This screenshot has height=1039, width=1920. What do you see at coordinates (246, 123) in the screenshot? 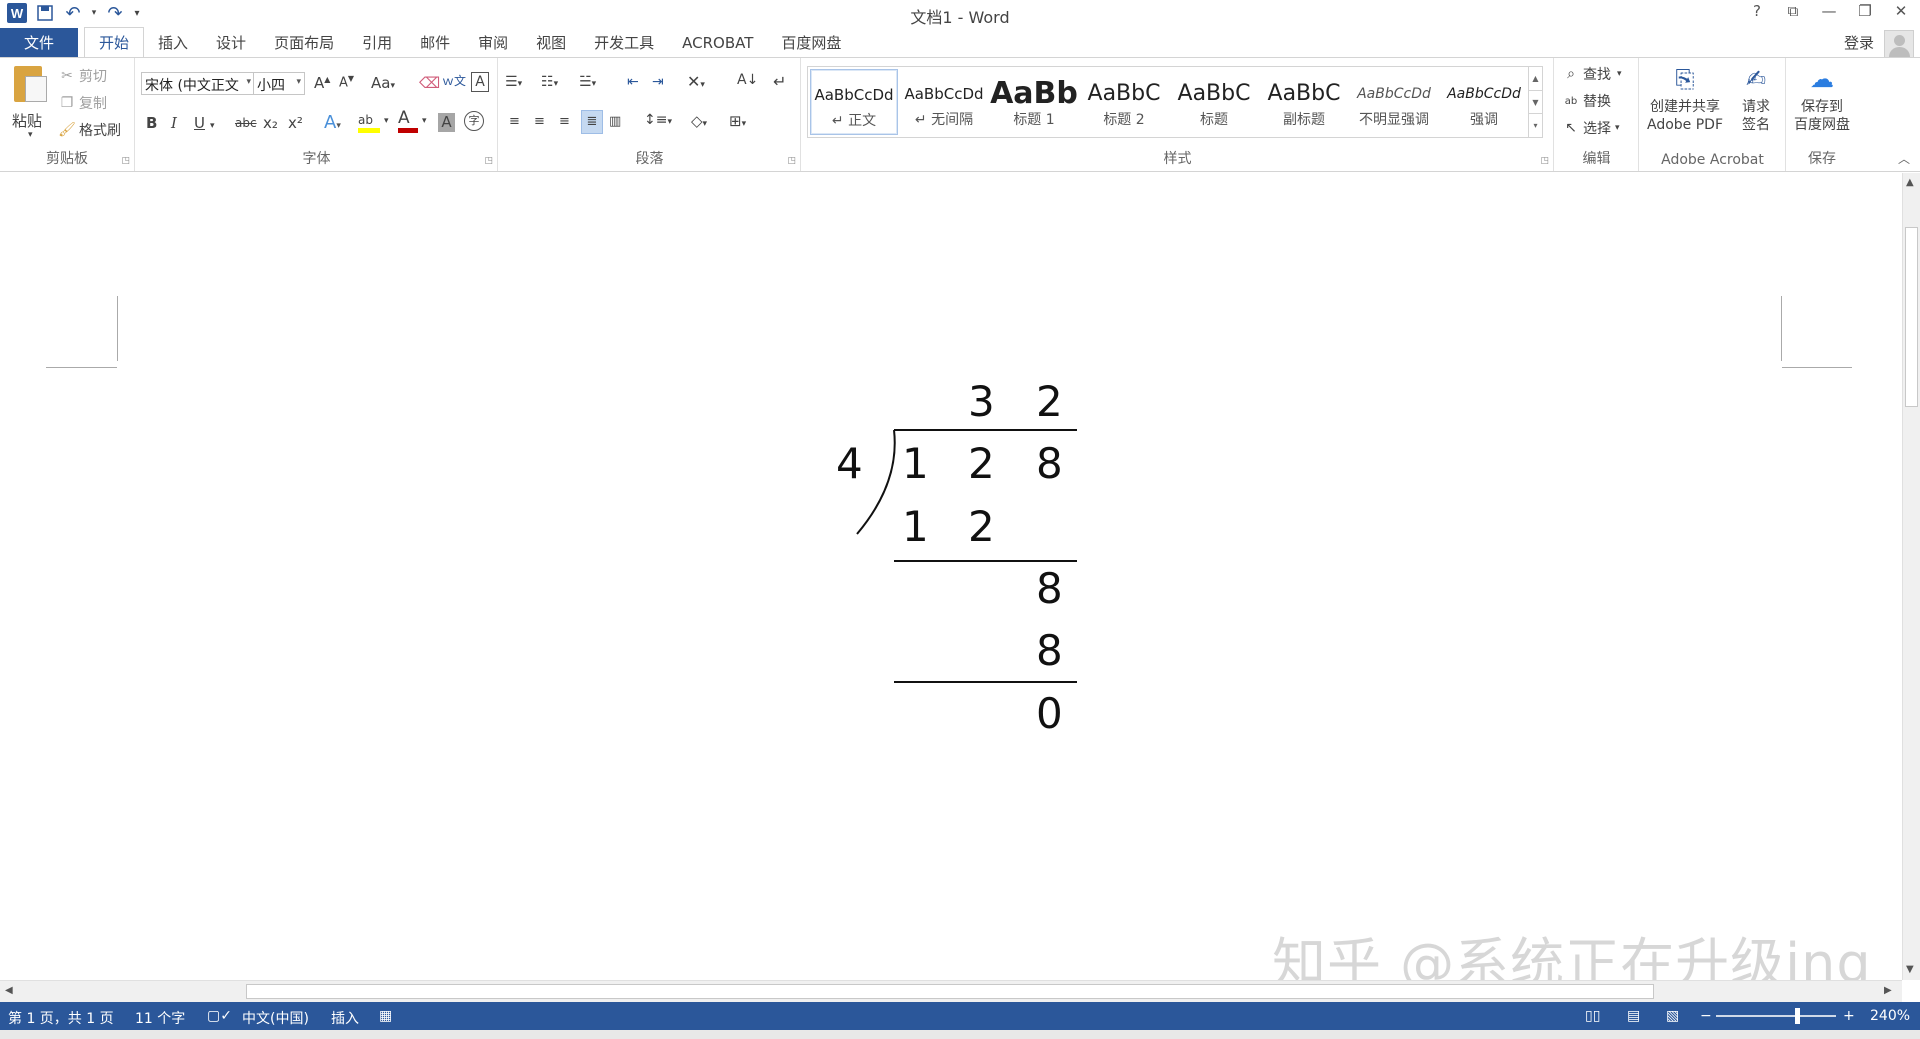
I see `strikethrough-button: abc` at bounding box center [246, 123].